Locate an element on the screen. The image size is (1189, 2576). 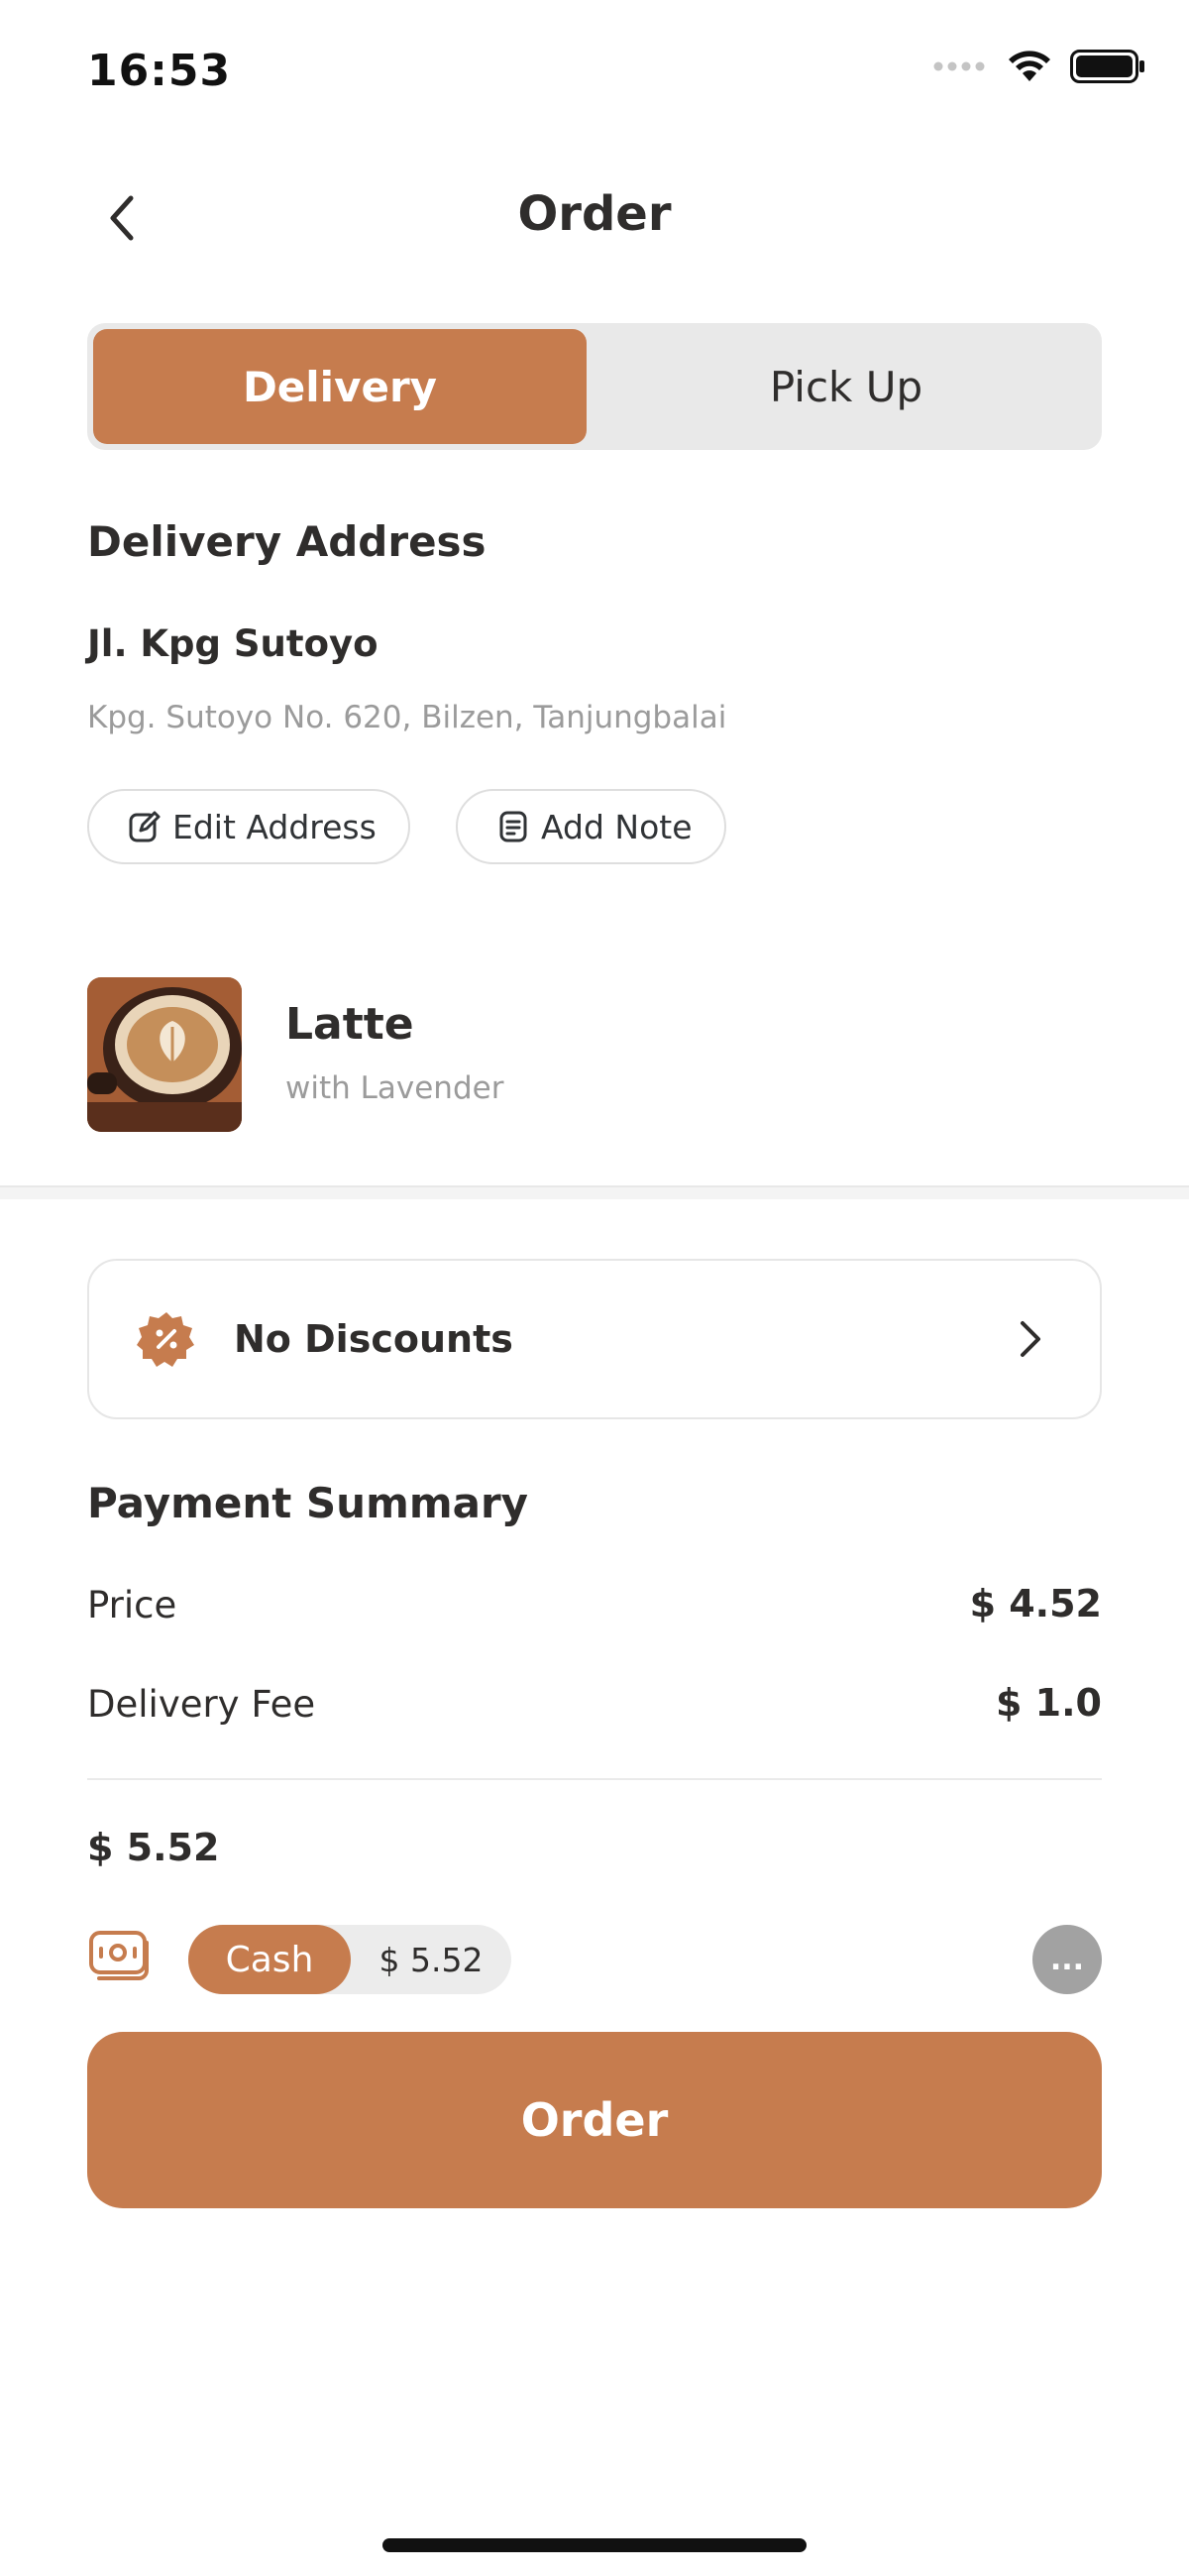
order-button: Order is located at coordinates (594, 2120).